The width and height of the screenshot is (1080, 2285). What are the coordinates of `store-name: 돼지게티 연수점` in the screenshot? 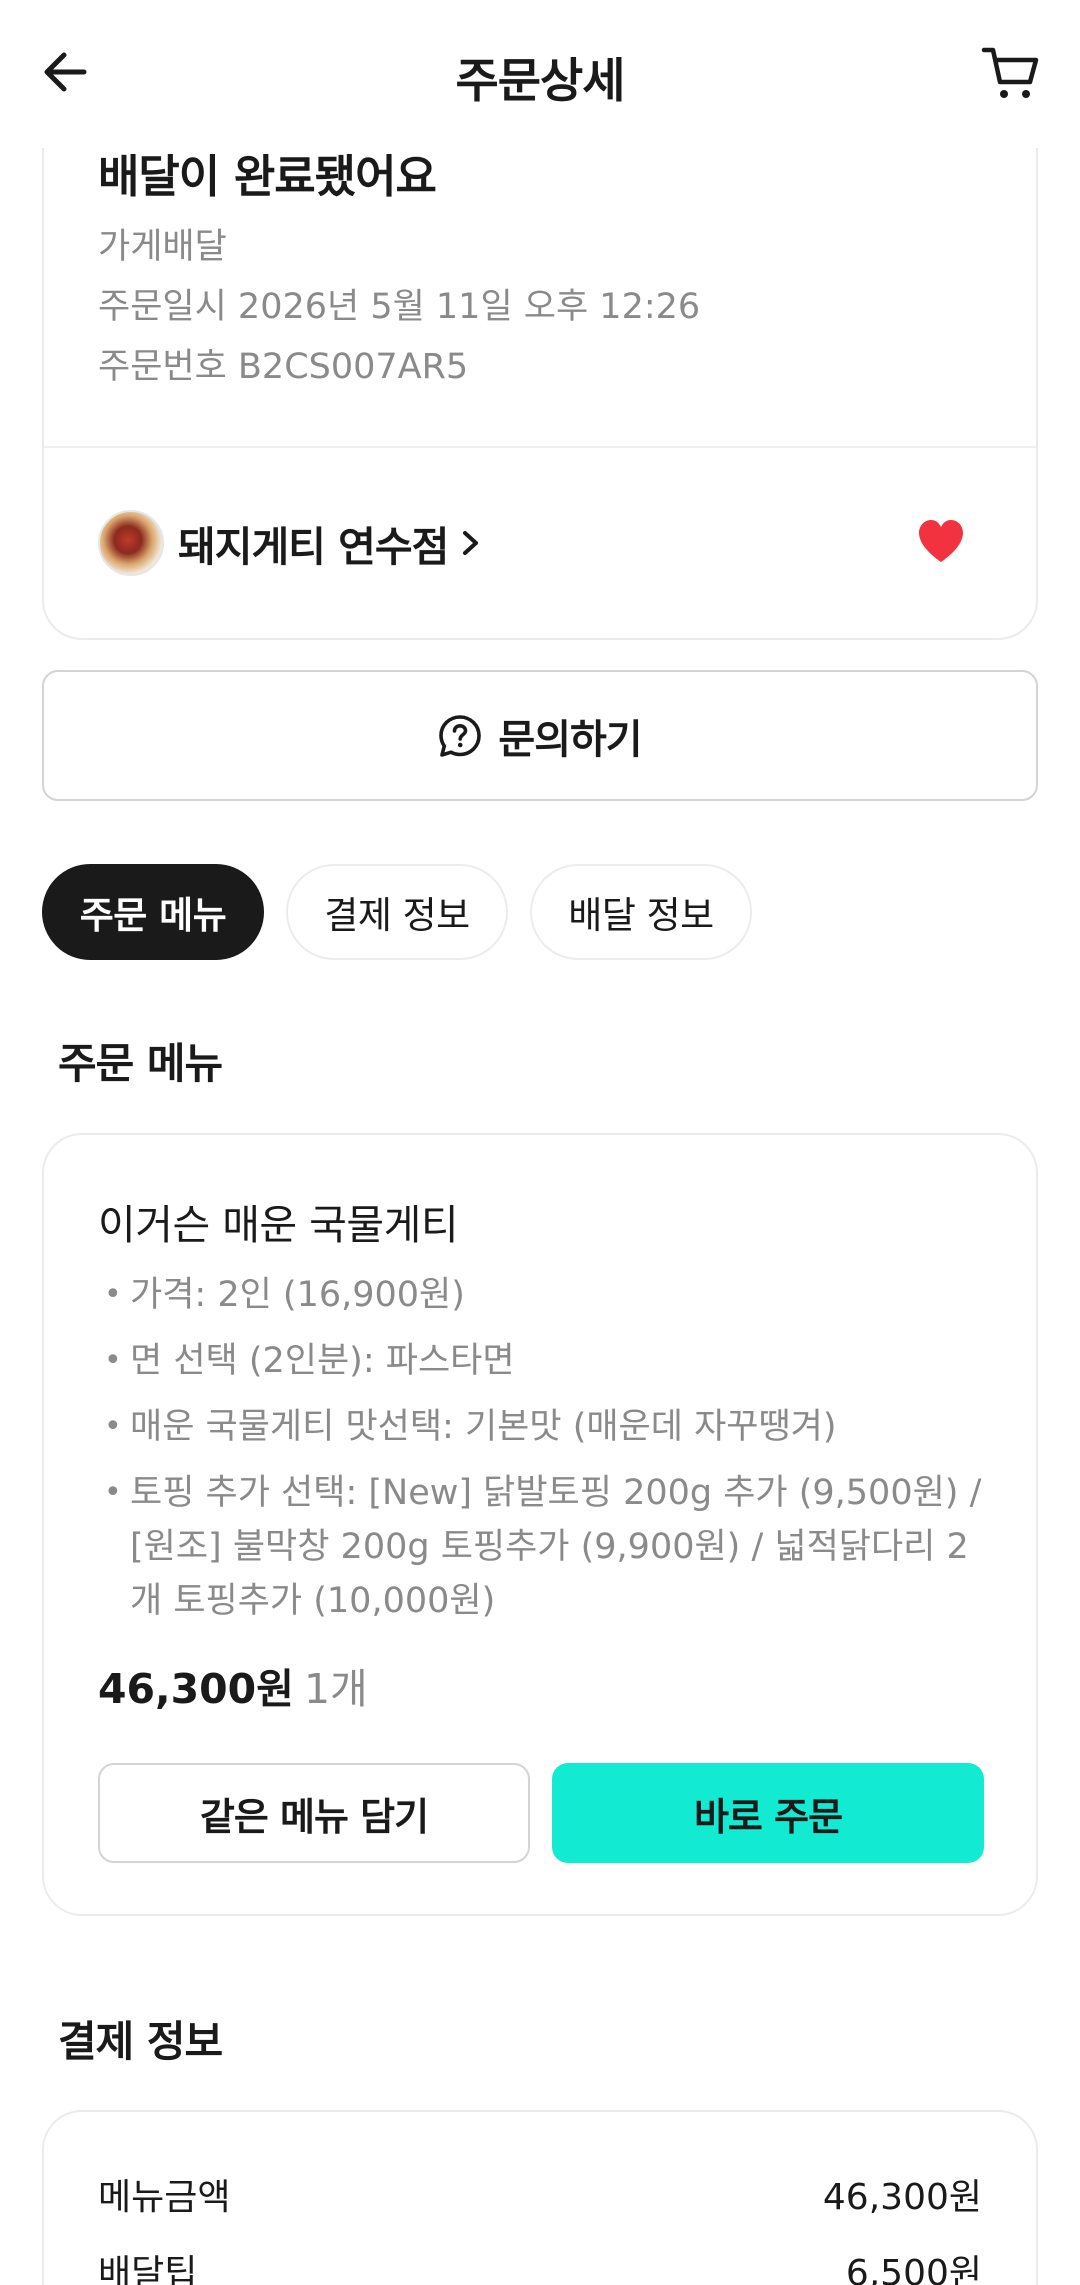 It's located at (313, 547).